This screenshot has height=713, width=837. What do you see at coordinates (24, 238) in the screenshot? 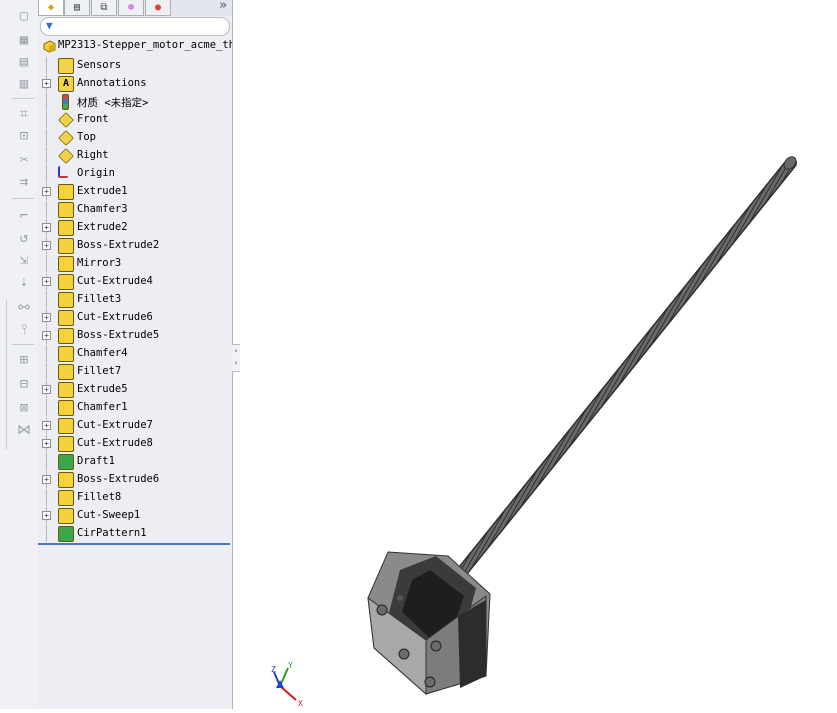
I see `rotate-icon: ↺` at bounding box center [24, 238].